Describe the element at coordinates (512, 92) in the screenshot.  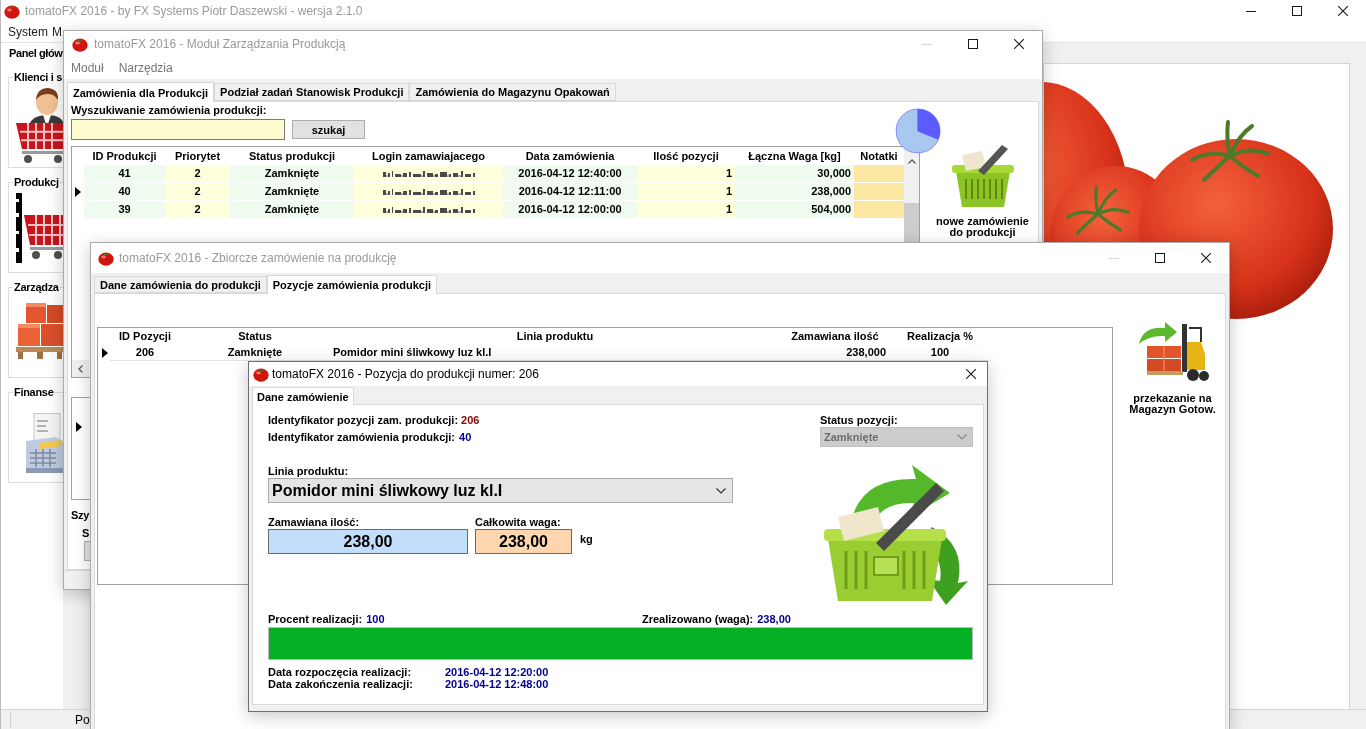
I see `tab: Zamówienia do Magazynu Opakowań` at that location.